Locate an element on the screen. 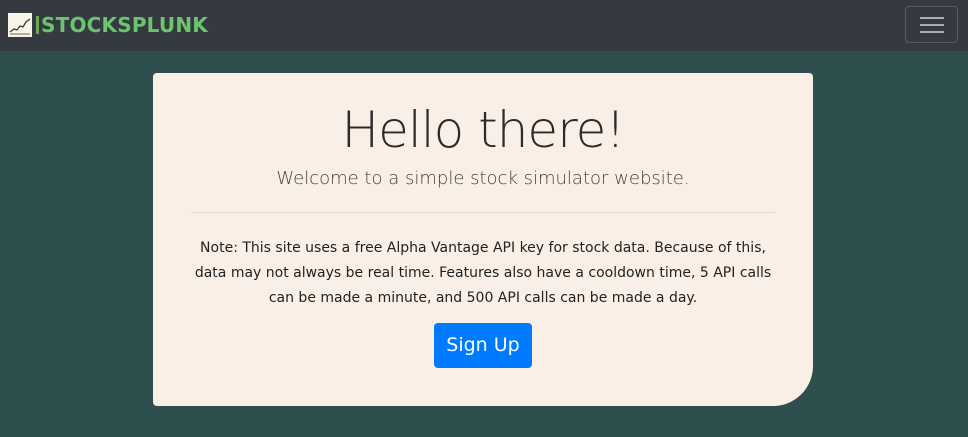 Image resolution: width=968 pixels, height=437 pixels. brand-link: STOCKSPLUNK is located at coordinates (108, 25).